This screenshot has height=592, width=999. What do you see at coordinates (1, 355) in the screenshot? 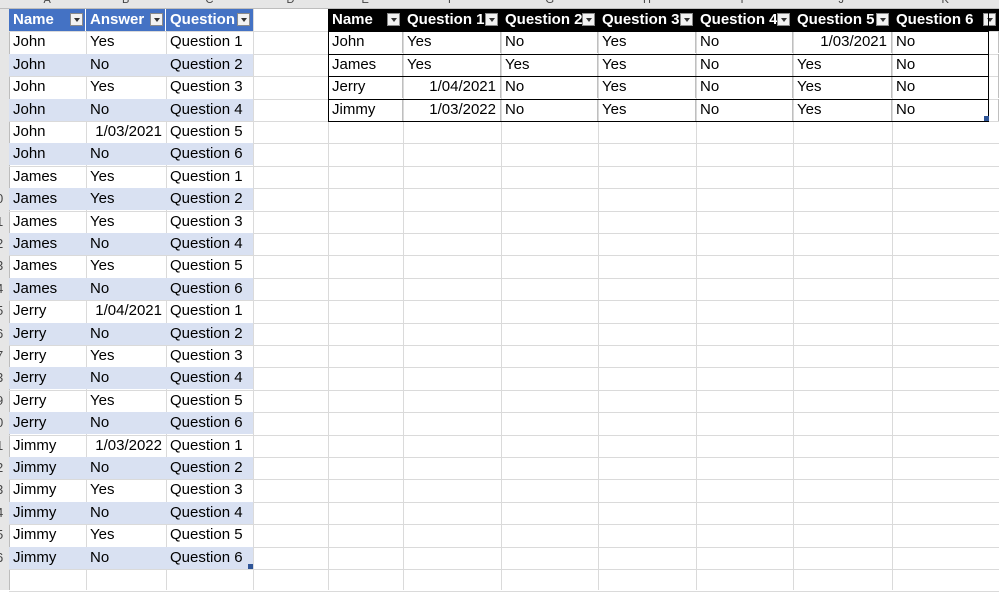
I see `row-header-number: 7` at bounding box center [1, 355].